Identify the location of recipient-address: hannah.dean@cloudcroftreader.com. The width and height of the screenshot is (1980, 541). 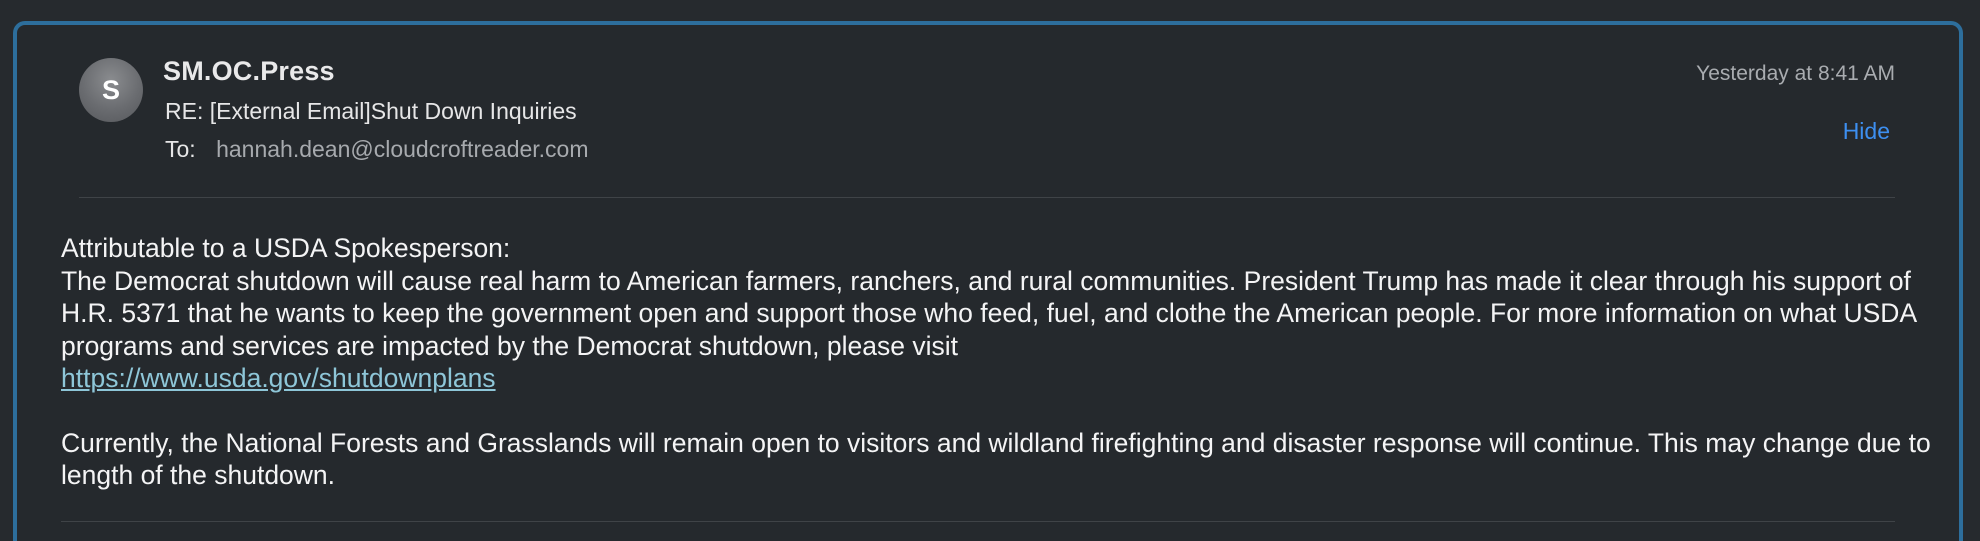
(402, 149).